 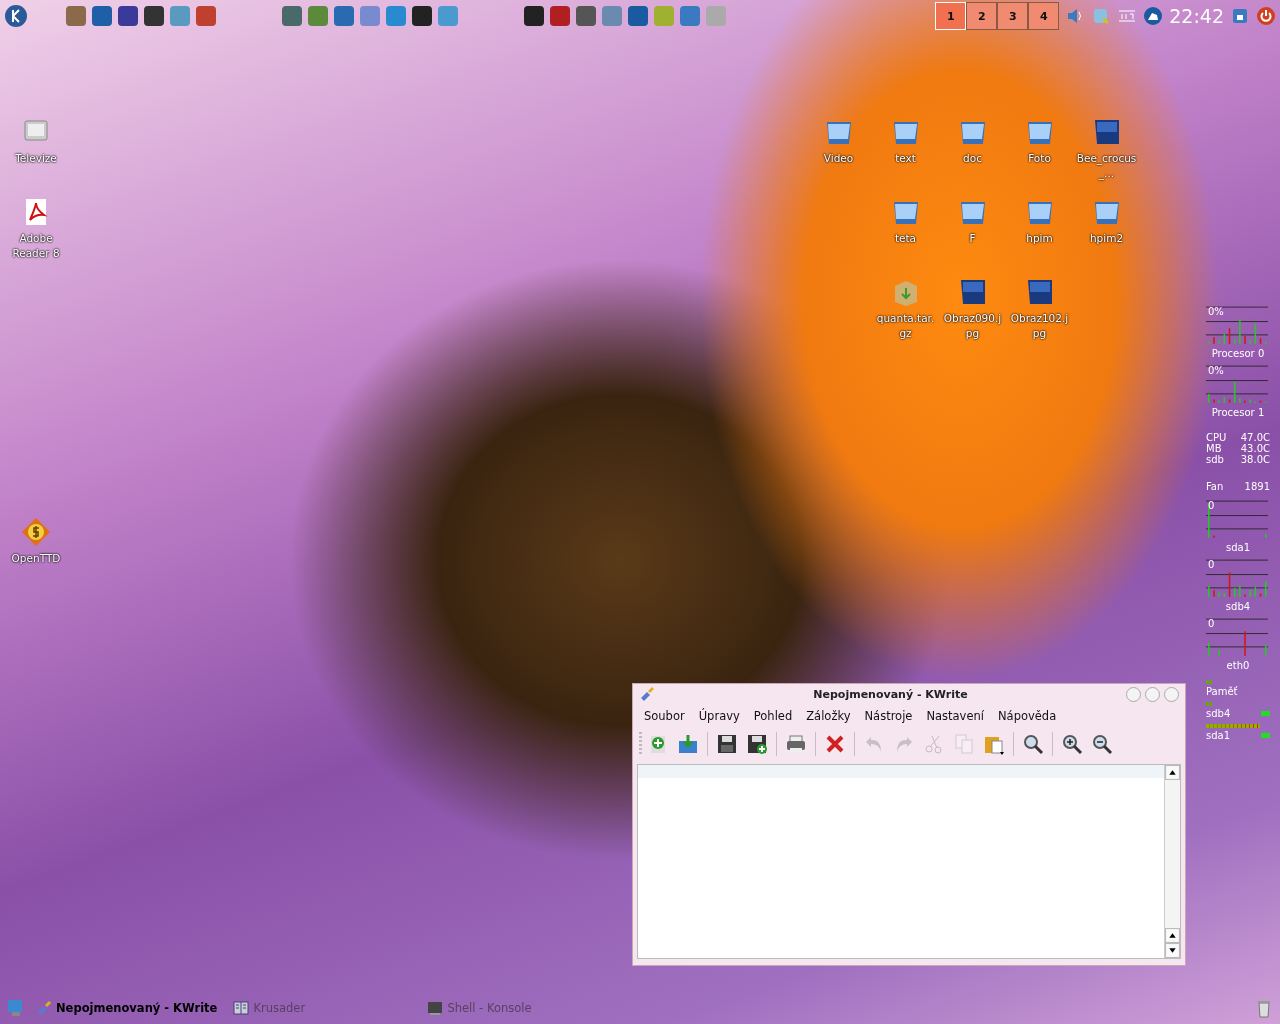 What do you see at coordinates (1238, 606) in the screenshot?
I see `graph-caption: sdb4` at bounding box center [1238, 606].